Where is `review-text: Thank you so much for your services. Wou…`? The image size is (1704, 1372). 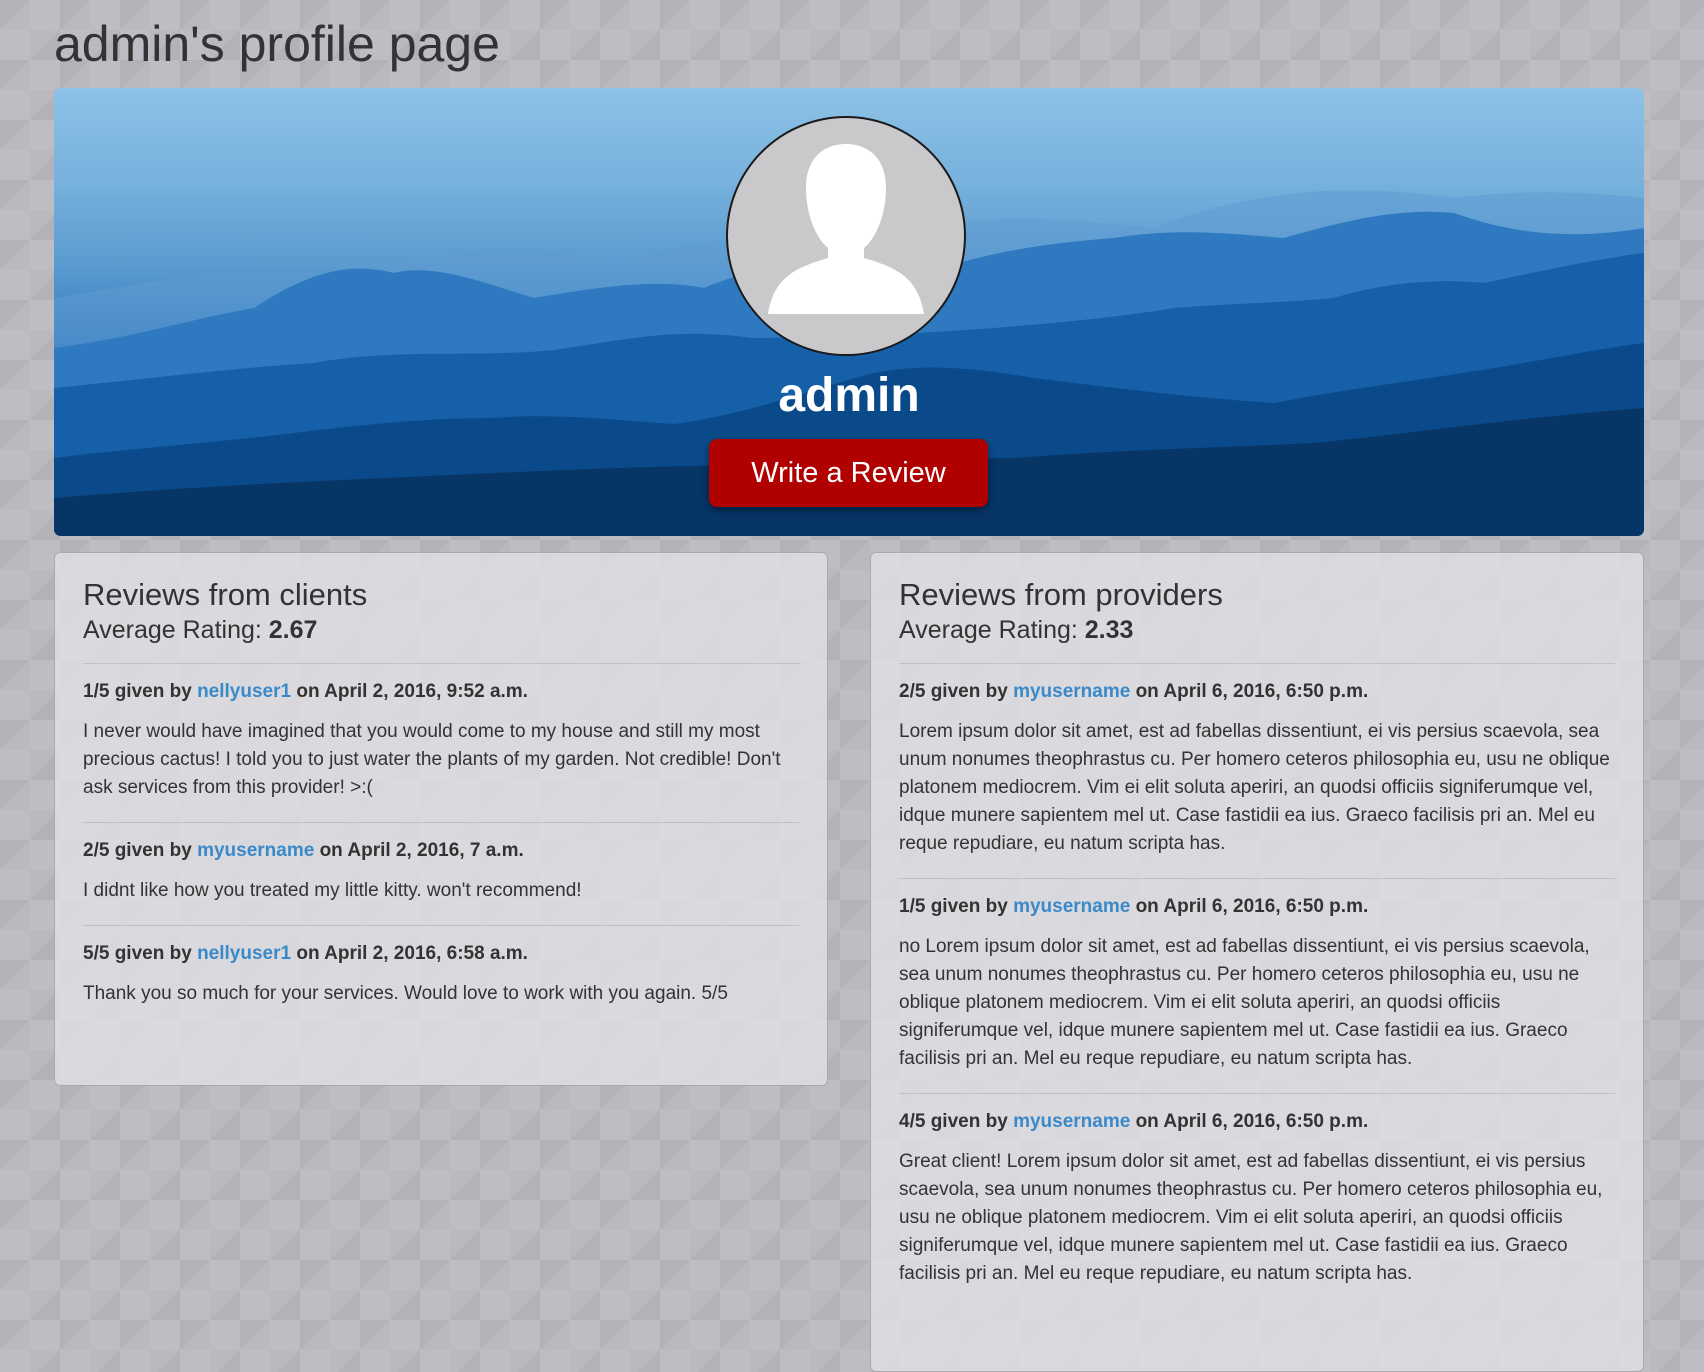
review-text: Thank you so much for your services. Wou… is located at coordinates (405, 993).